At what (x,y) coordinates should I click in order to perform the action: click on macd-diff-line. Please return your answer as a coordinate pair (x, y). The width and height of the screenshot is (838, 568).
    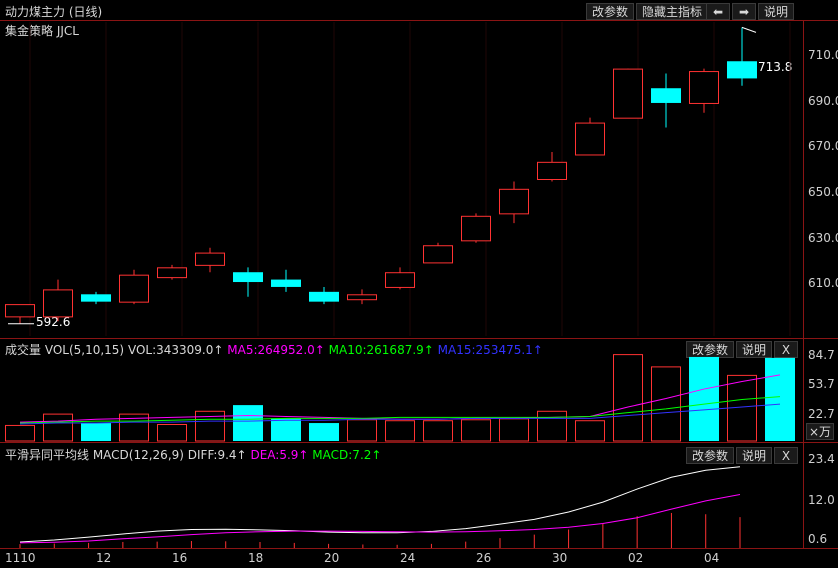
    Looking at the image, I should click on (380, 504).